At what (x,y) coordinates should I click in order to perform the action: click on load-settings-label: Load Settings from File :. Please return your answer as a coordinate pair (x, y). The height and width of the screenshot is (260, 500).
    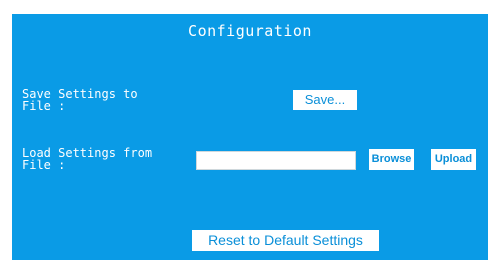
    Looking at the image, I should click on (87, 159).